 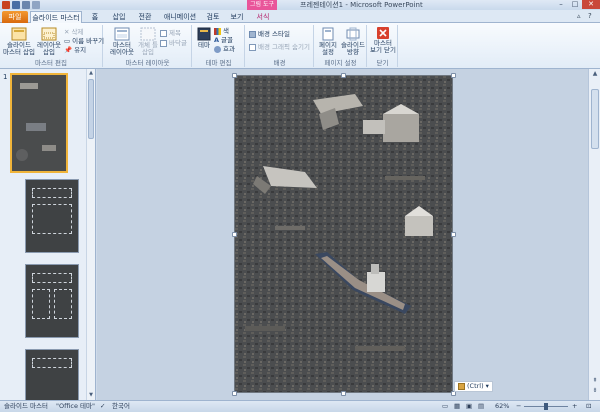 What do you see at coordinates (595, 380) in the screenshot?
I see `prev-slide-icon: ⇞` at bounding box center [595, 380].